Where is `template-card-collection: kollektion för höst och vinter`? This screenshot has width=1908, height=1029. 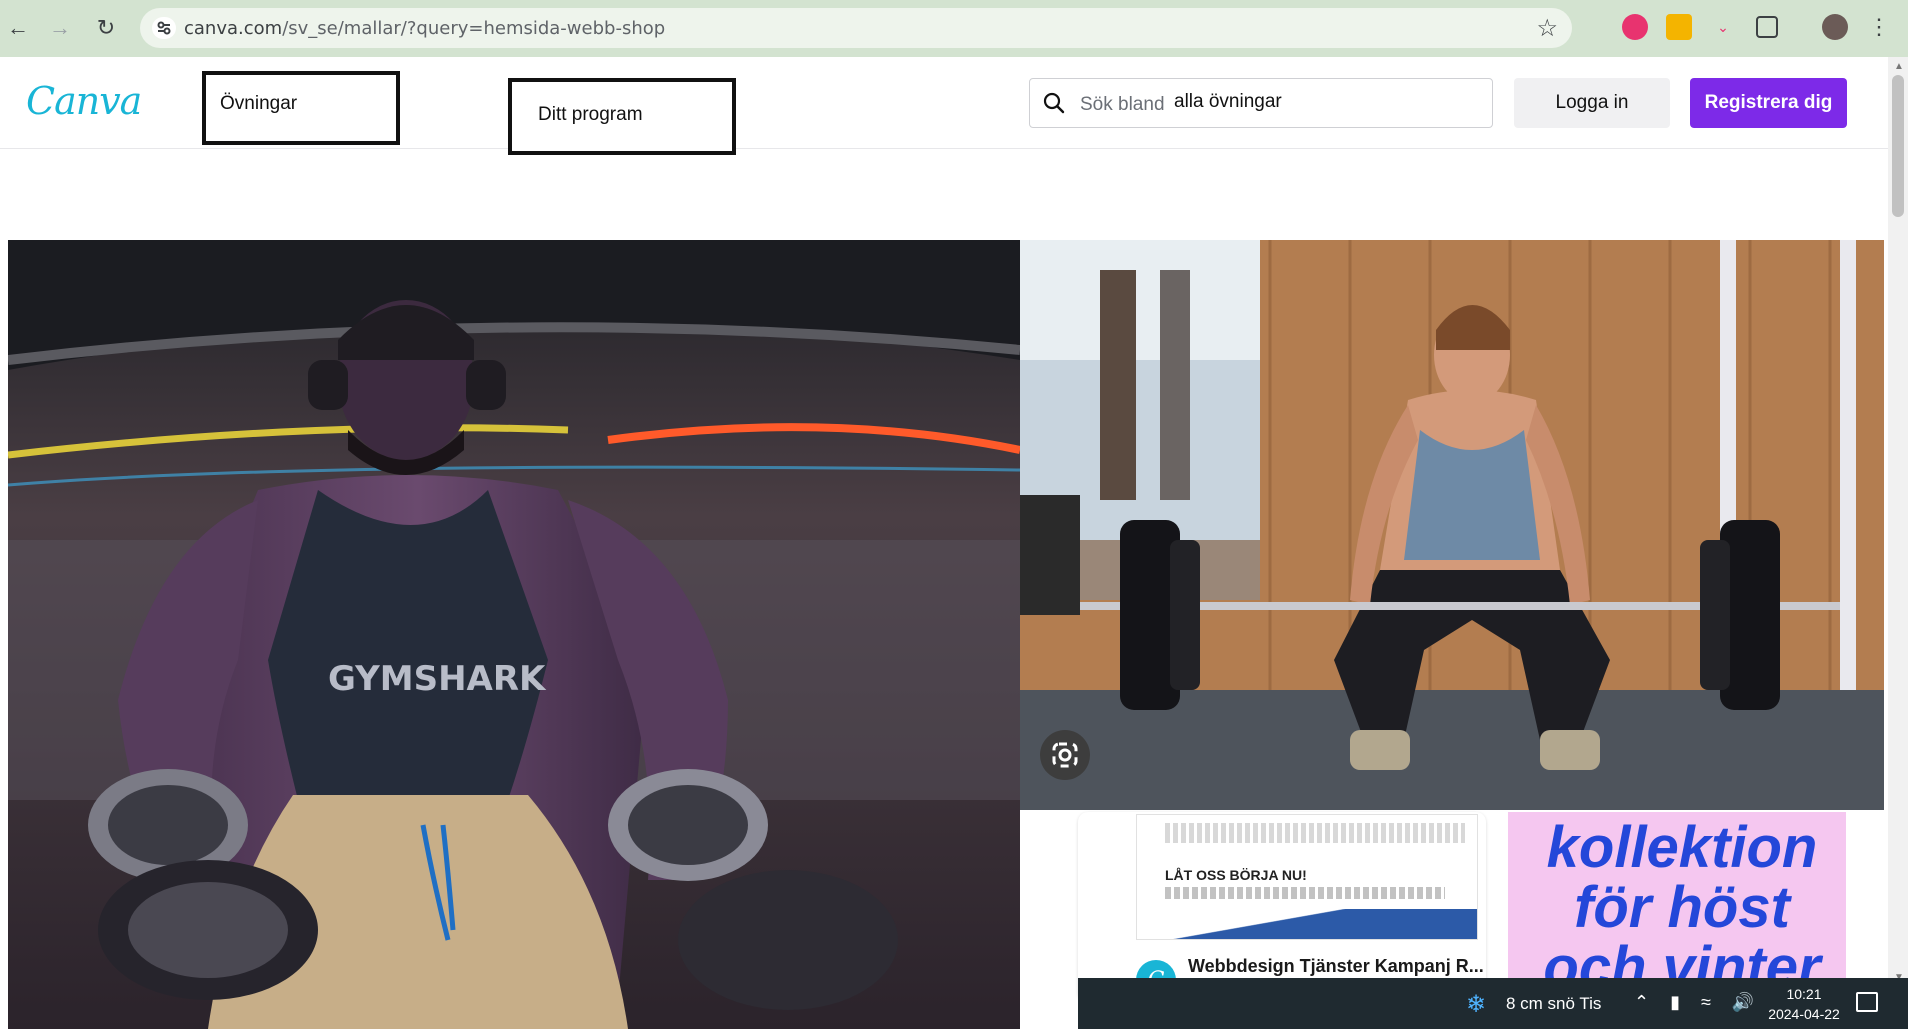
template-card-collection: kollektion för höst och vinter is located at coordinates (1677, 907).